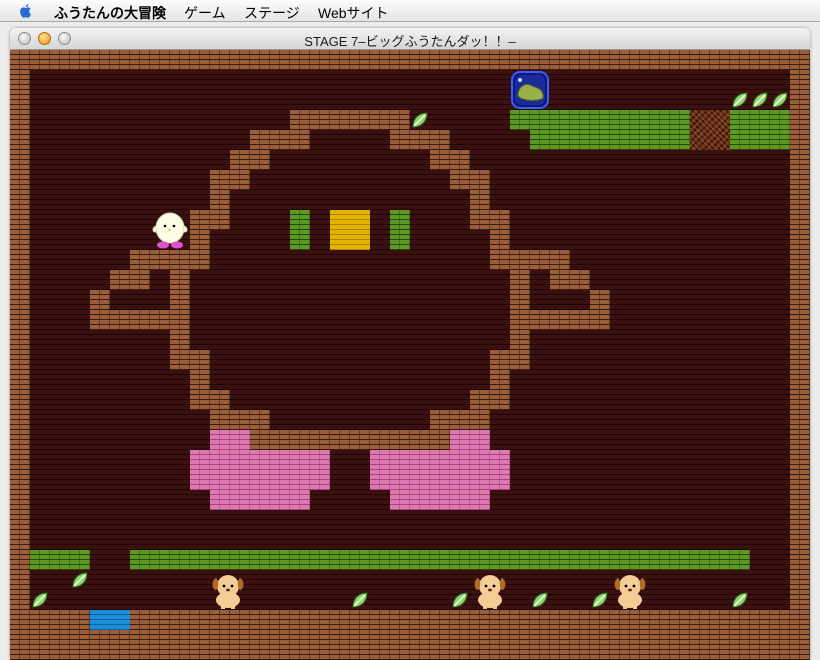  Describe the element at coordinates (410, 11) in the screenshot. I see `menu-bar: ふうたんの大冒険 ゲーム ステージ Webサイト` at that location.